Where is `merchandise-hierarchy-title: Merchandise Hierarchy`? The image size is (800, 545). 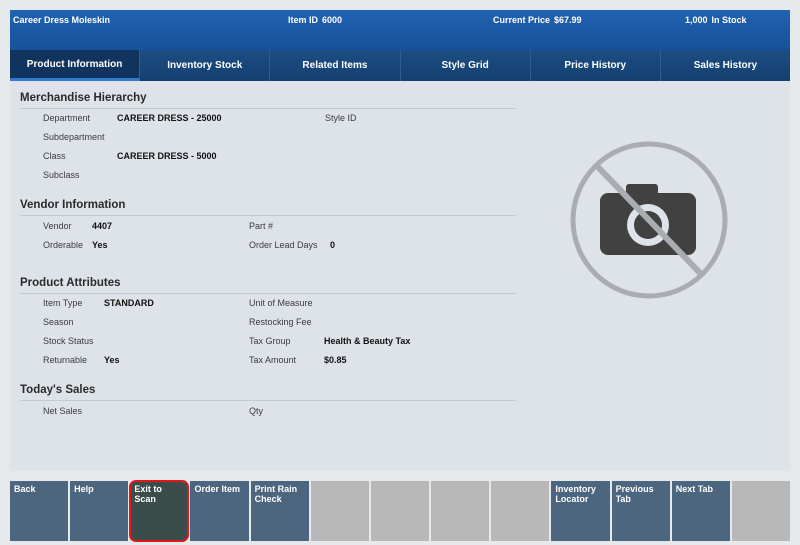
merchandise-hierarchy-title: Merchandise Hierarchy is located at coordinates (83, 98).